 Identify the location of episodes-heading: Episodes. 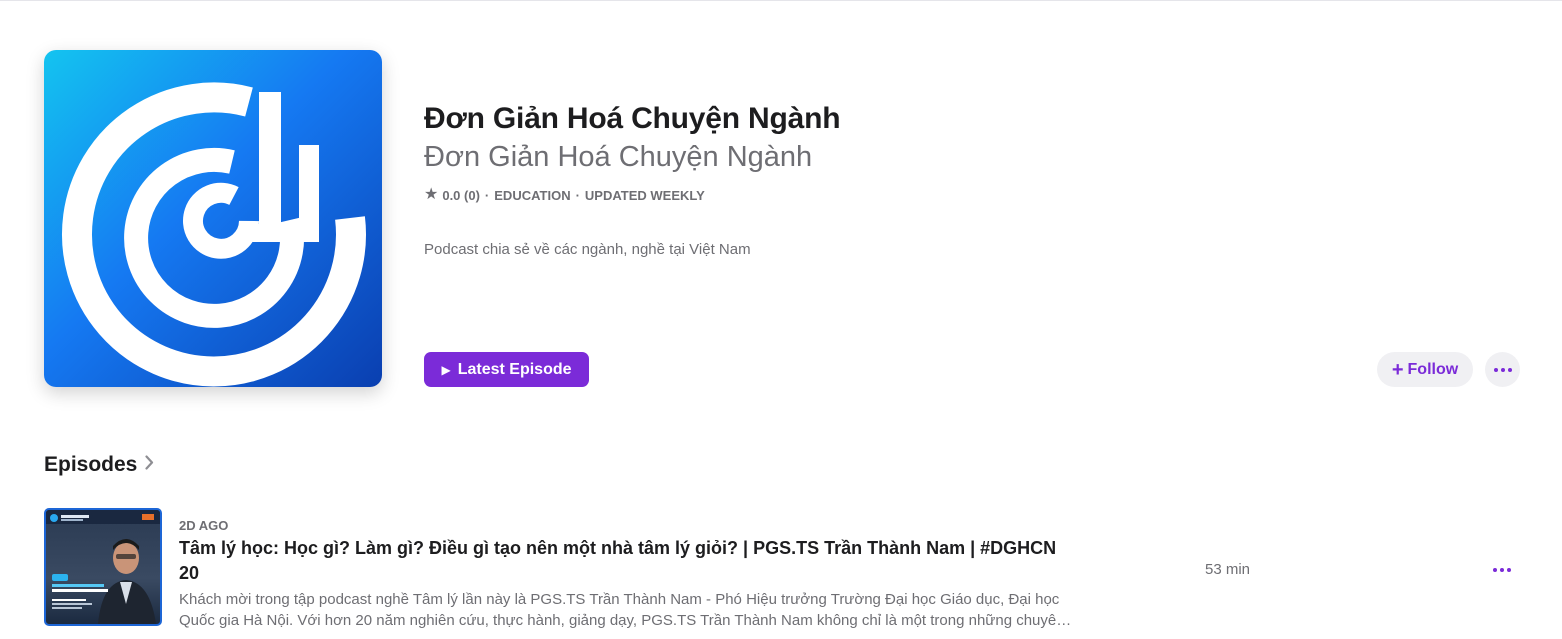
(91, 464).